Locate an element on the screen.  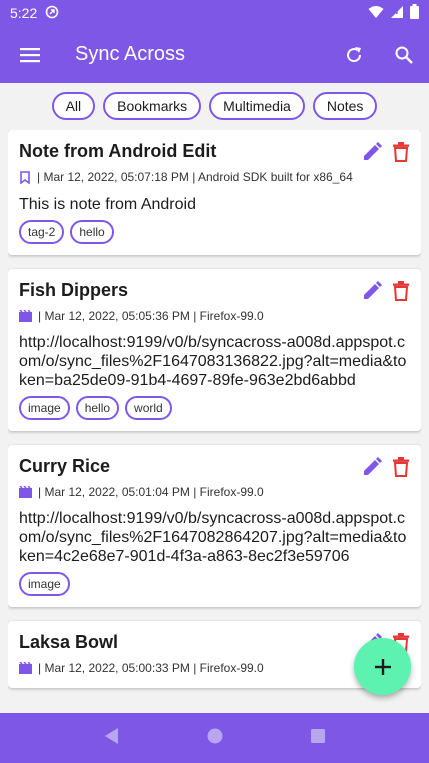
battery-icon is located at coordinates (414, 13).